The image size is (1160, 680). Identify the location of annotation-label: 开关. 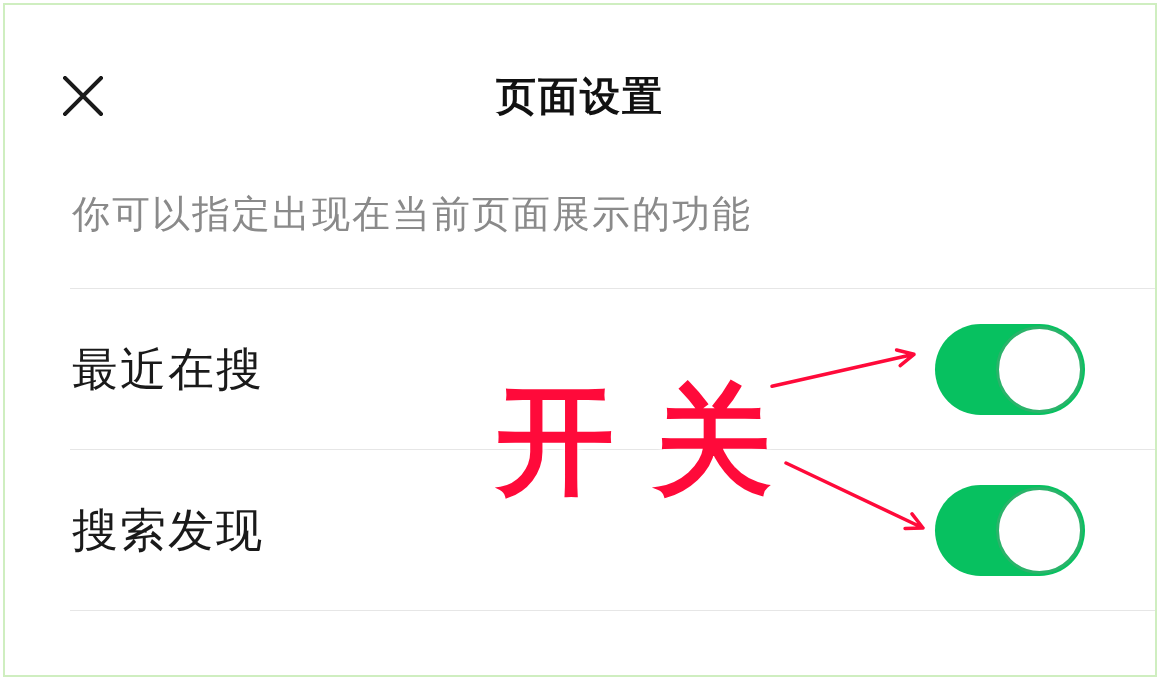
(633, 440).